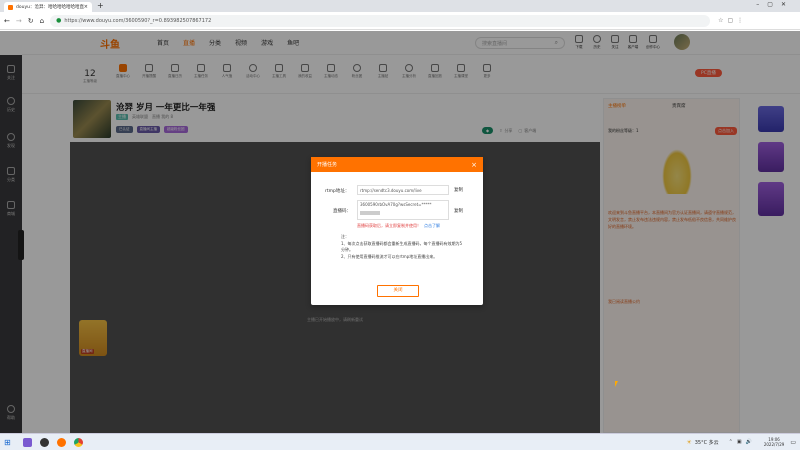 This screenshot has height=450, width=800. What do you see at coordinates (78, 442) in the screenshot?
I see `taskbar-chrome-icon` at bounding box center [78, 442].